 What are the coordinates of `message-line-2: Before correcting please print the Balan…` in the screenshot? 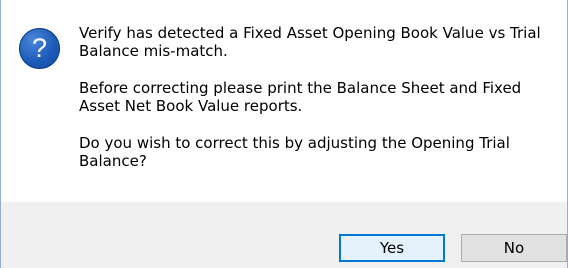 It's located at (300, 97).